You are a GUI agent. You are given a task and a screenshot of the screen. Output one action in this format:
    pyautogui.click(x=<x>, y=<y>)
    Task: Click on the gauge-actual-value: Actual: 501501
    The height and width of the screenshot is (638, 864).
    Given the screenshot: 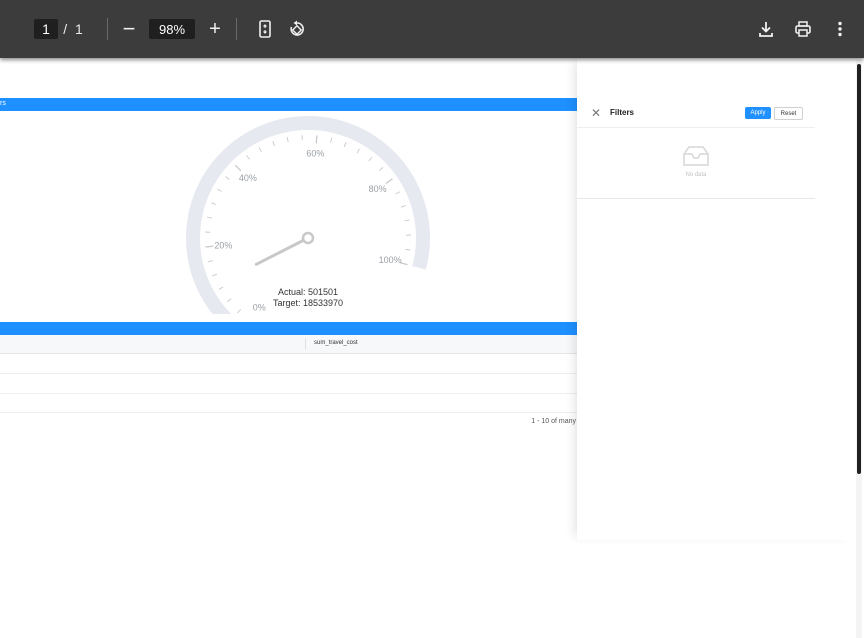 What is the action you would take?
    pyautogui.click(x=308, y=292)
    